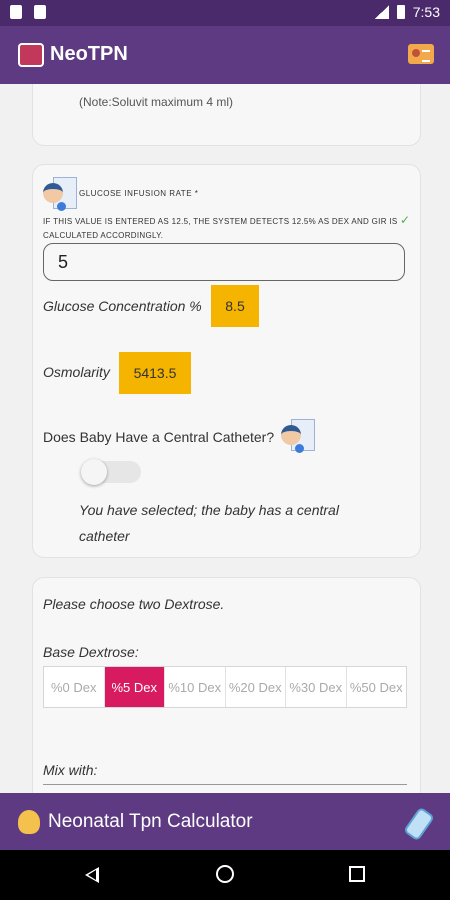 The height and width of the screenshot is (900, 450). Describe the element at coordinates (29, 822) in the screenshot. I see `baby-icon` at that location.